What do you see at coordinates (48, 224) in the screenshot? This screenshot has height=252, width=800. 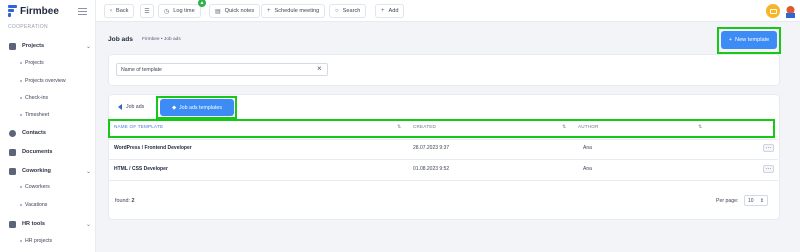 I see `sidebar-item-hr-tools: HR tools ⌄` at bounding box center [48, 224].